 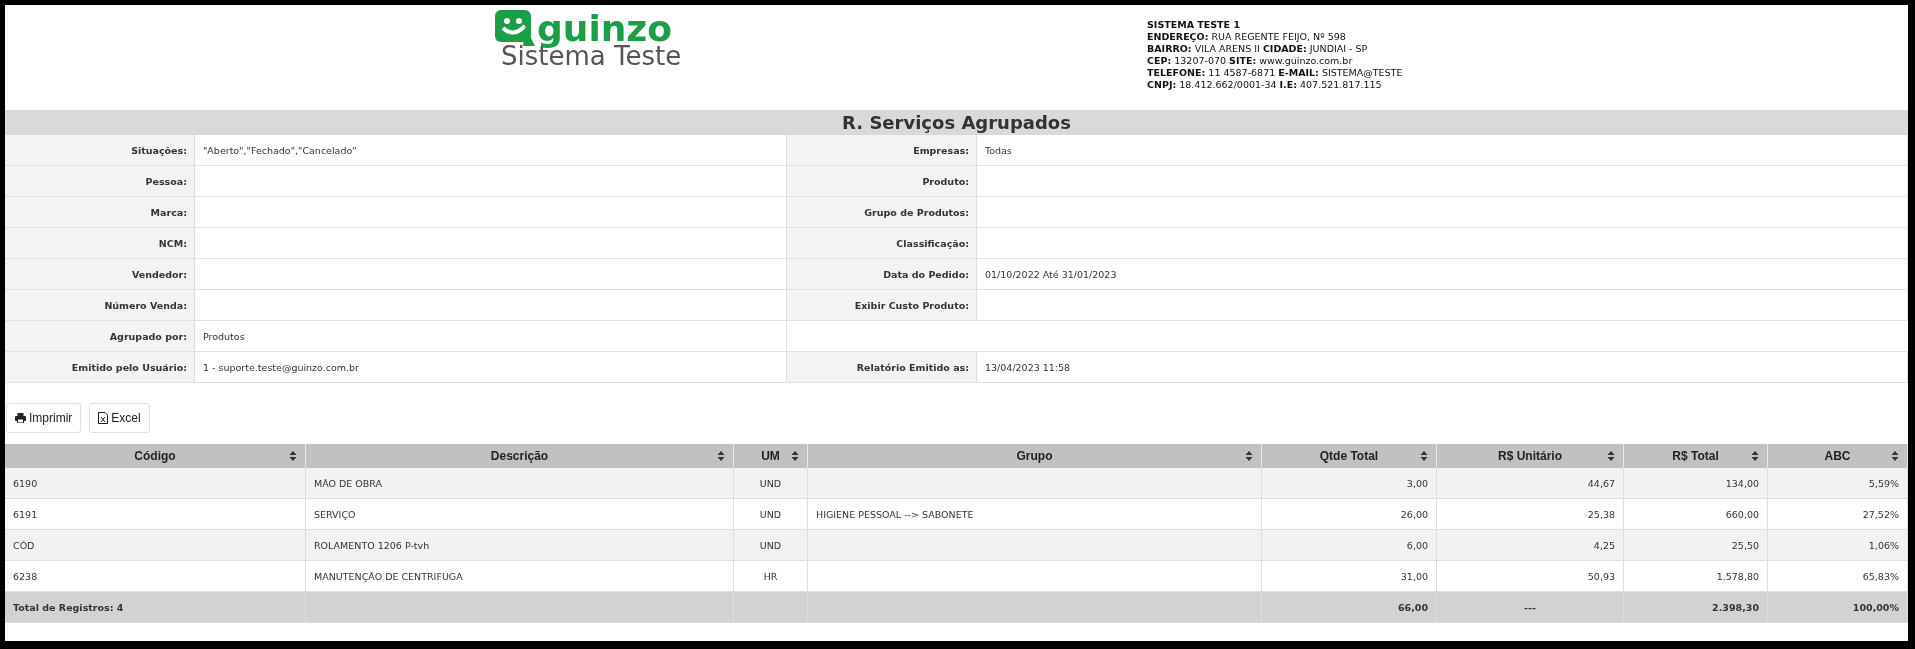 I want to click on table-cell: 1,06%, so click(x=1838, y=545).